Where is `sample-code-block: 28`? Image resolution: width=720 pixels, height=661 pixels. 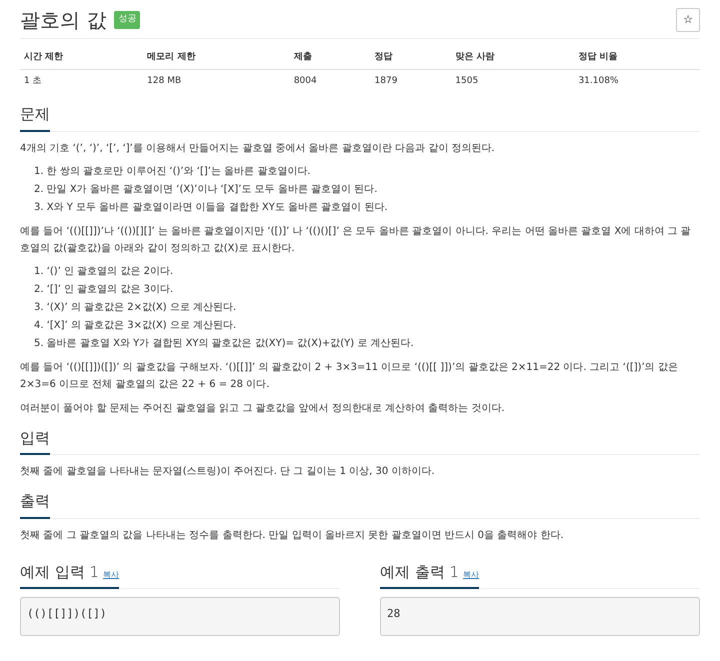
sample-code-block: 28 is located at coordinates (540, 616).